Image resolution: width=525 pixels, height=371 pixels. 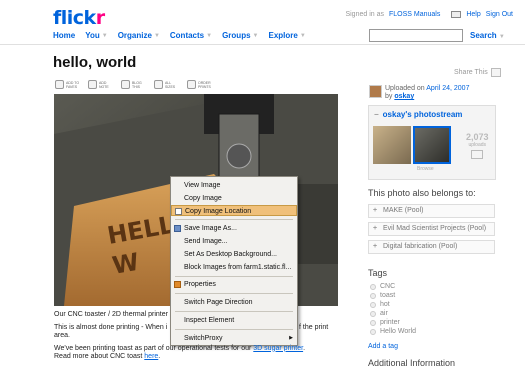 What do you see at coordinates (64, 35) in the screenshot?
I see `nav-home: Home` at bounding box center [64, 35].